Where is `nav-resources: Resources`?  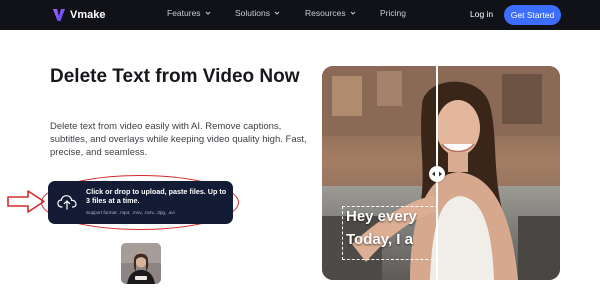 nav-resources: Resources is located at coordinates (330, 13).